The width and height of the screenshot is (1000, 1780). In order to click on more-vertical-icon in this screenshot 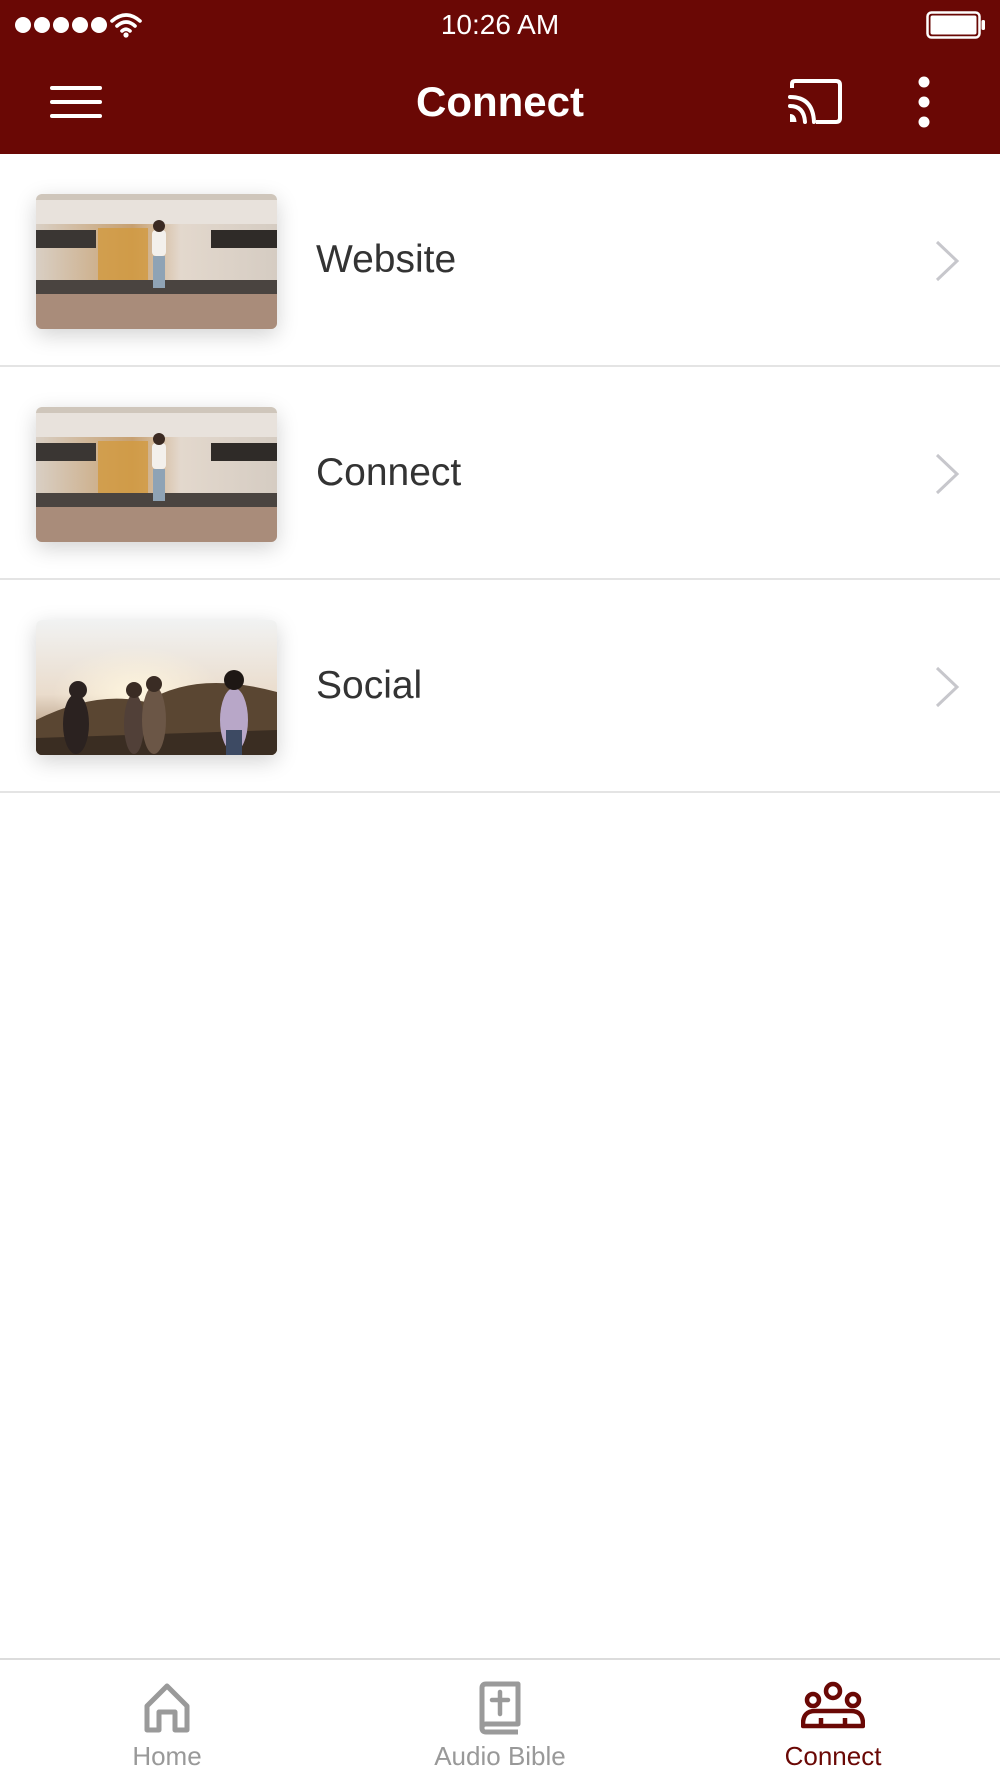, I will do `click(924, 102)`.